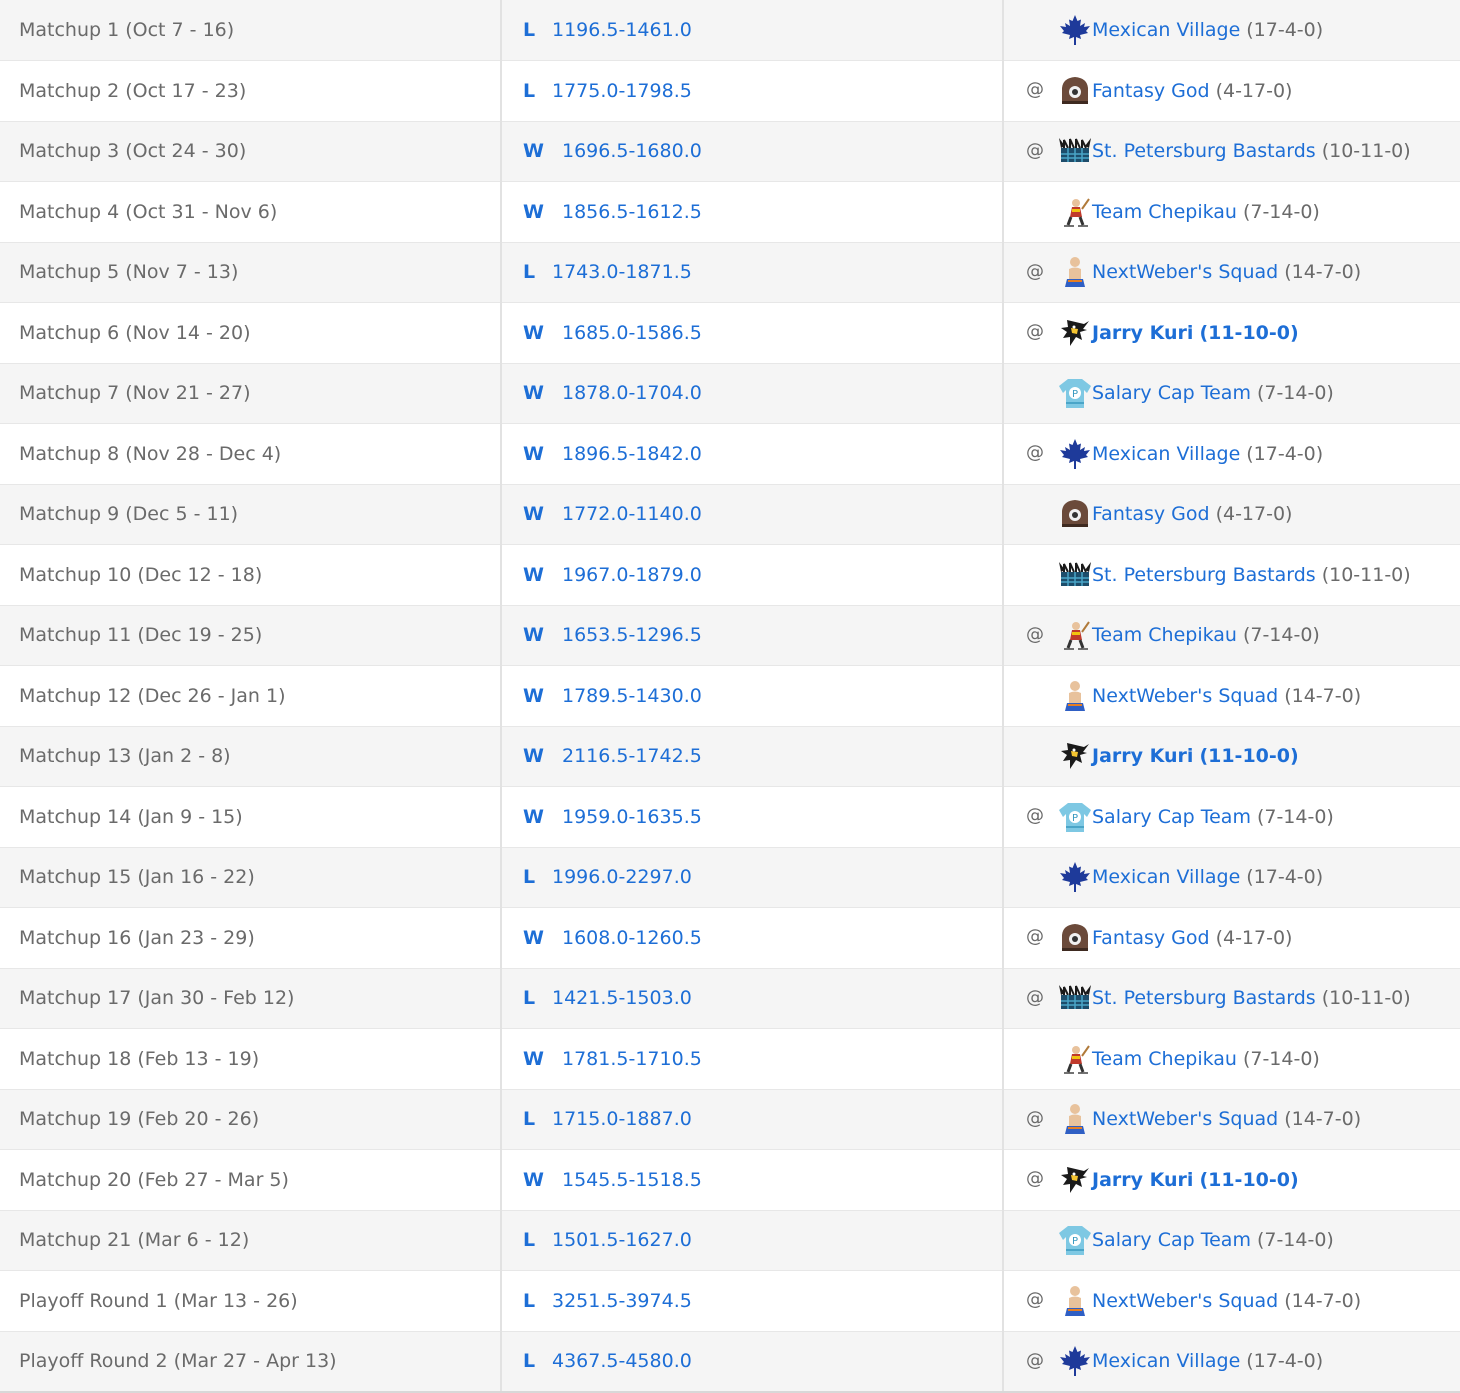  I want to click on opponent-record: (4-17-0), so click(1254, 937).